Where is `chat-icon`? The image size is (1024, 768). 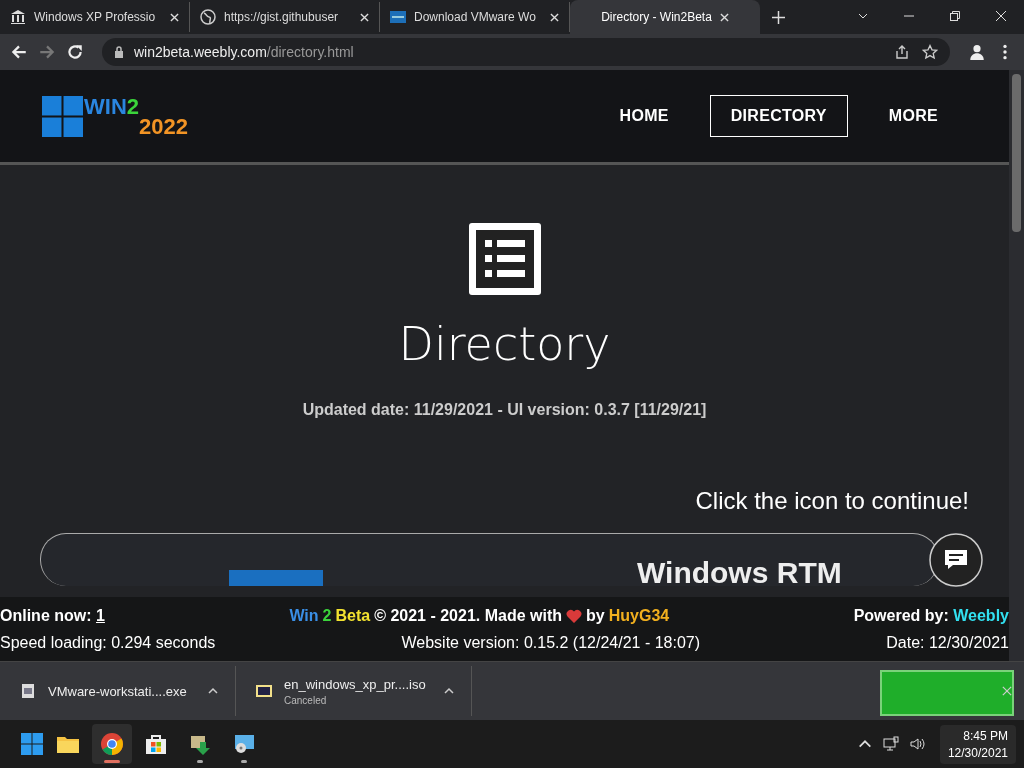
chat-icon is located at coordinates (956, 560).